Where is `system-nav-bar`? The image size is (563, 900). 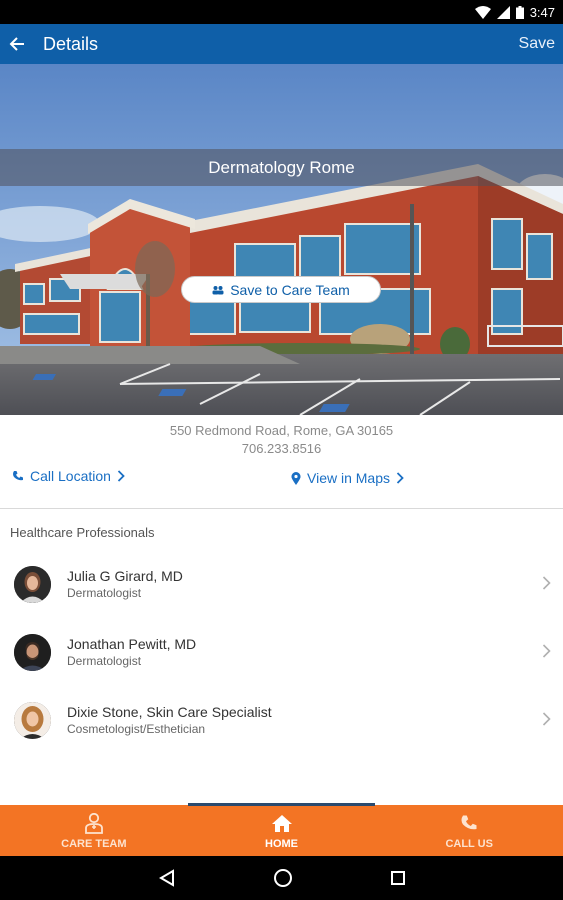
system-nav-bar is located at coordinates (281, 878).